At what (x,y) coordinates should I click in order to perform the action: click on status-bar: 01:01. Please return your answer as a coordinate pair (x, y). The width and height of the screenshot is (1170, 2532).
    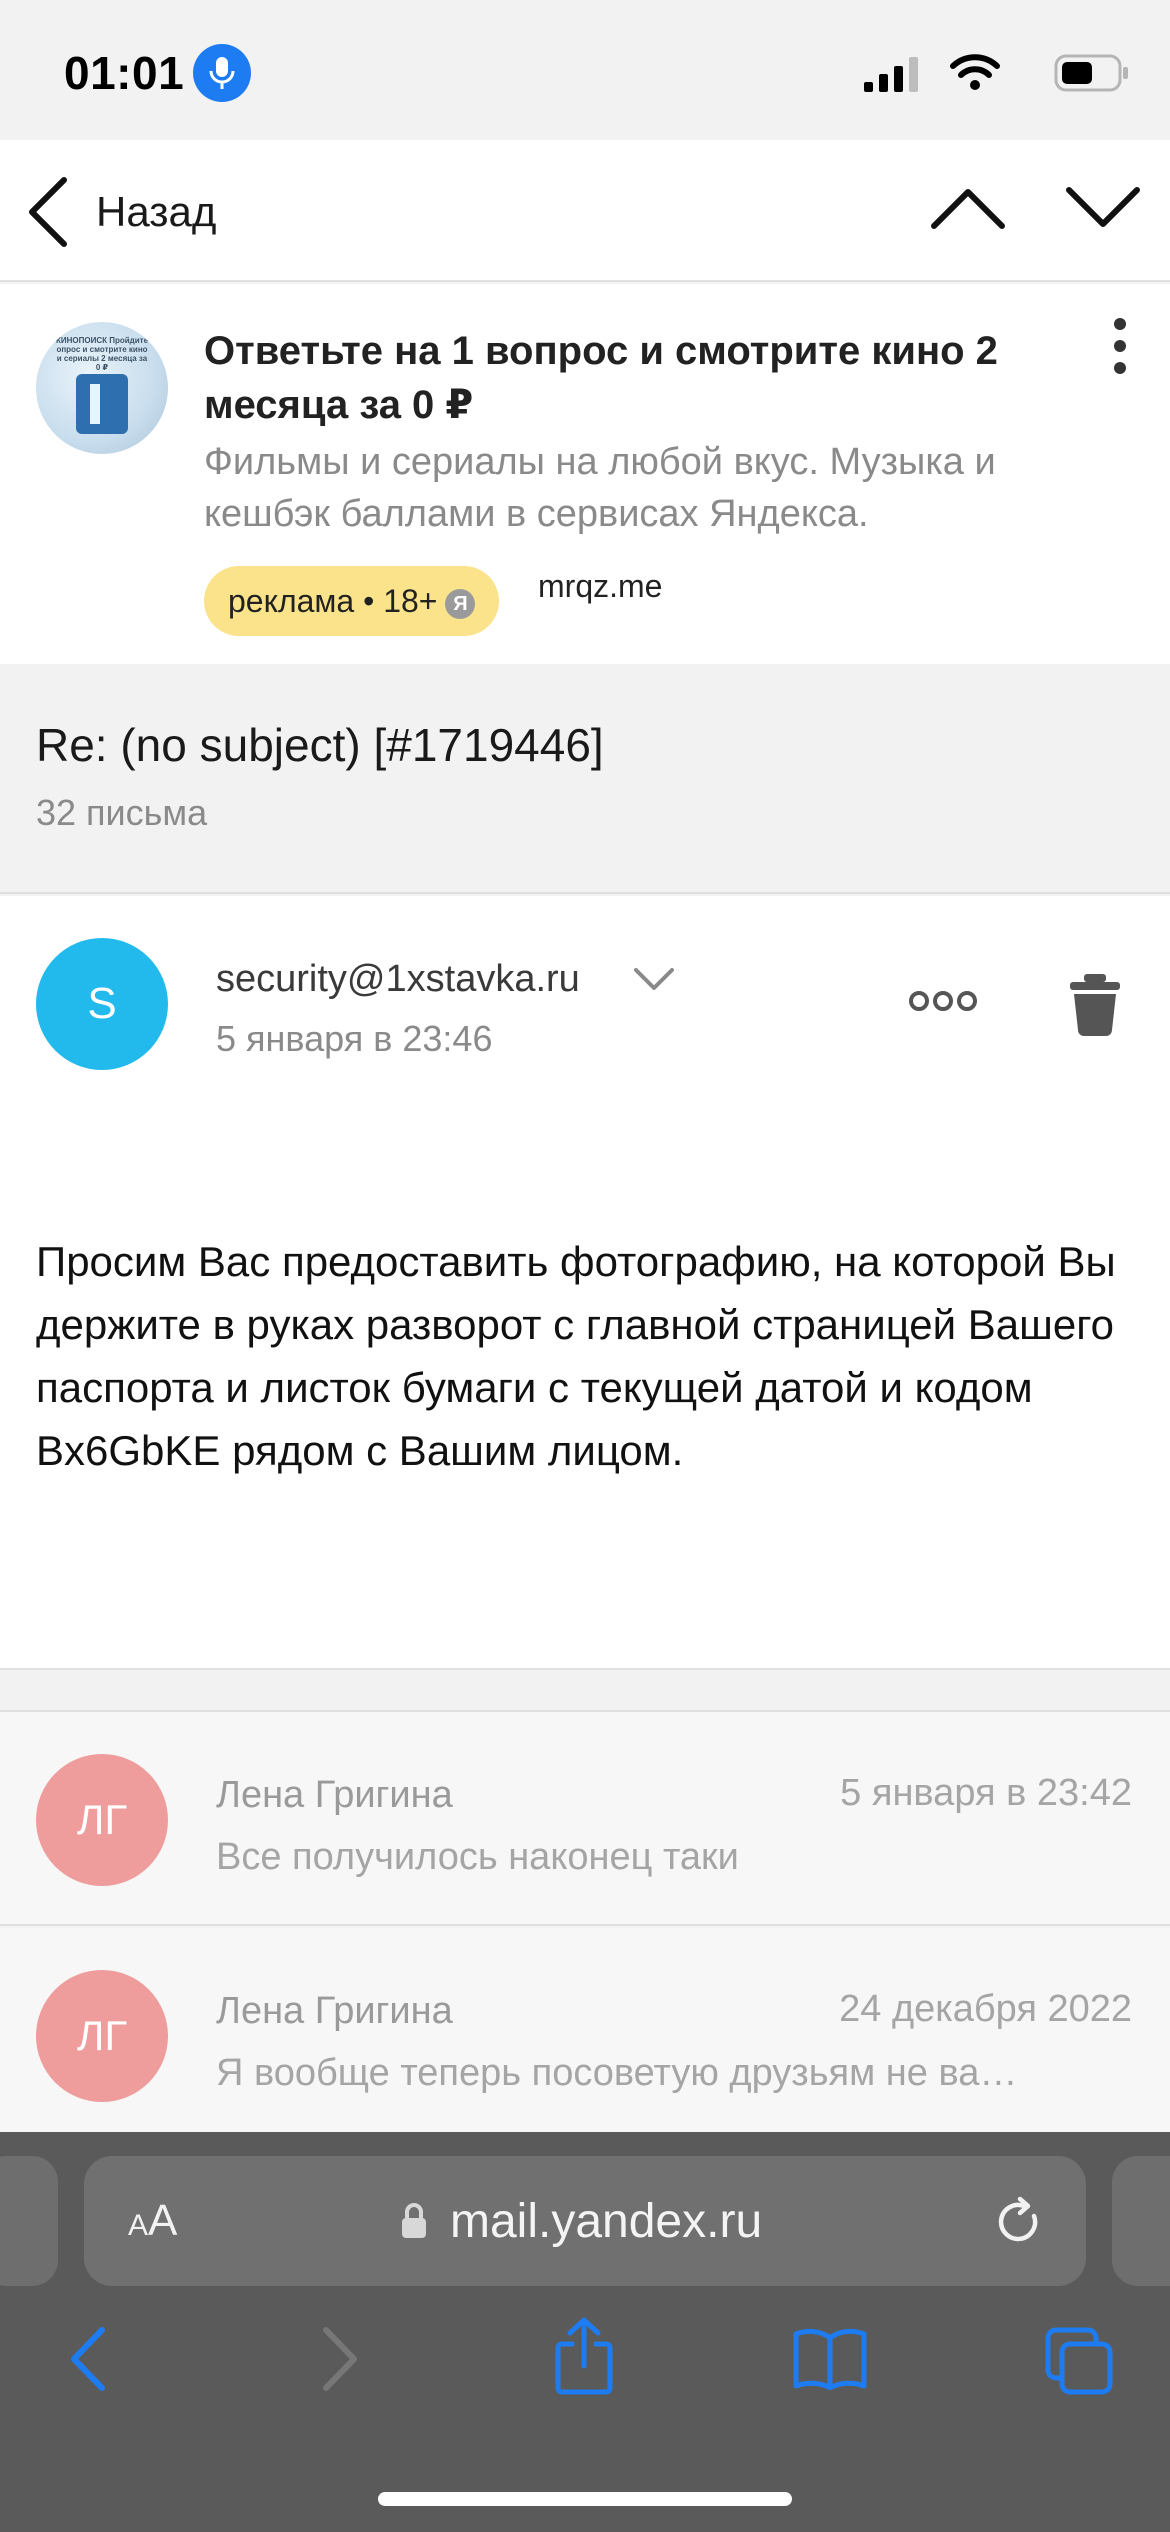
    Looking at the image, I should click on (585, 70).